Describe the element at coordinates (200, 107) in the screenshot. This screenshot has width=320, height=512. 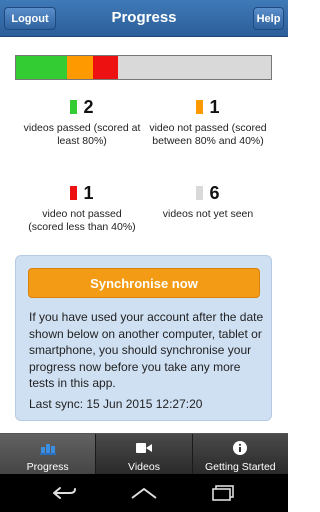
I see `not-passed-between-color-swatch` at that location.